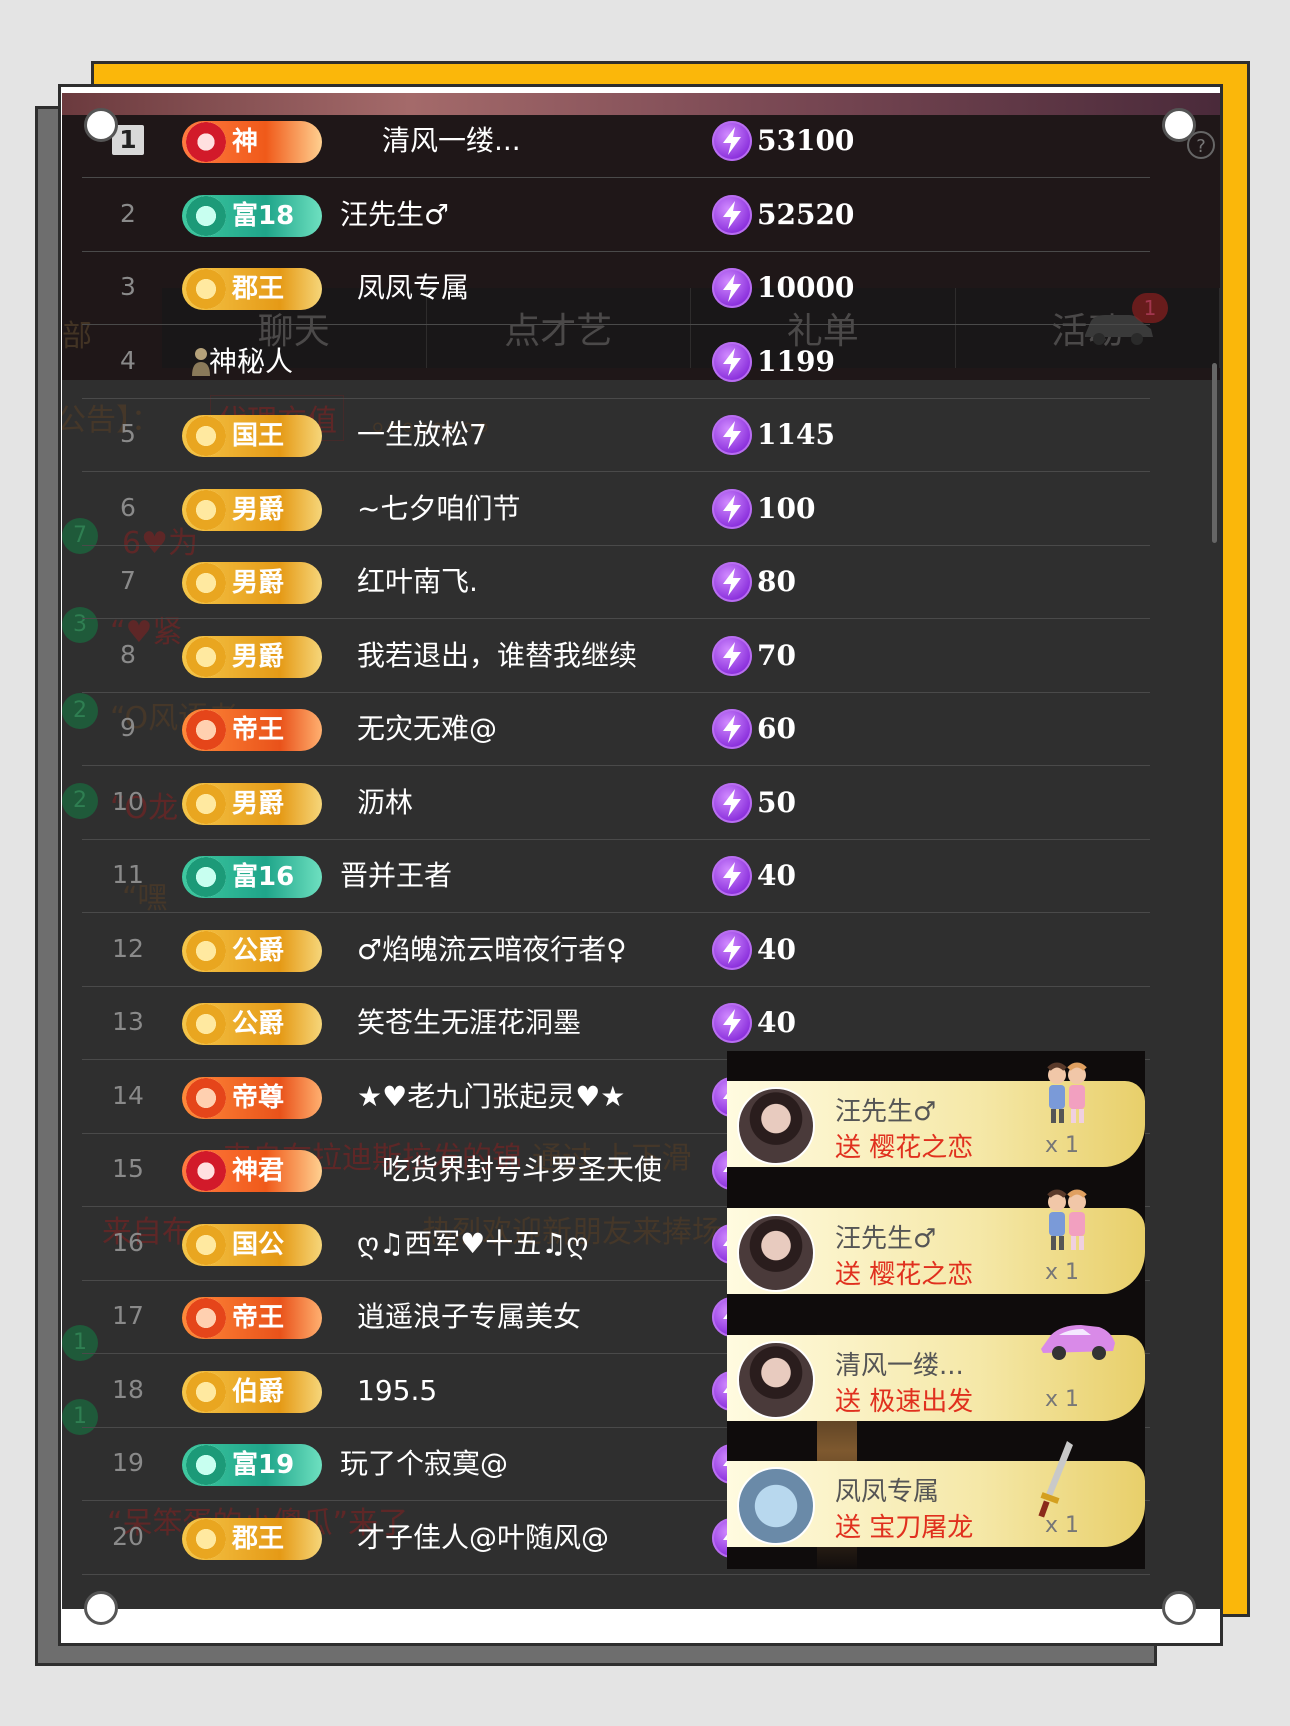 Image resolution: width=1290 pixels, height=1726 pixels. Describe the element at coordinates (263, 215) in the screenshot. I see `level-badge-label: 富18` at that location.